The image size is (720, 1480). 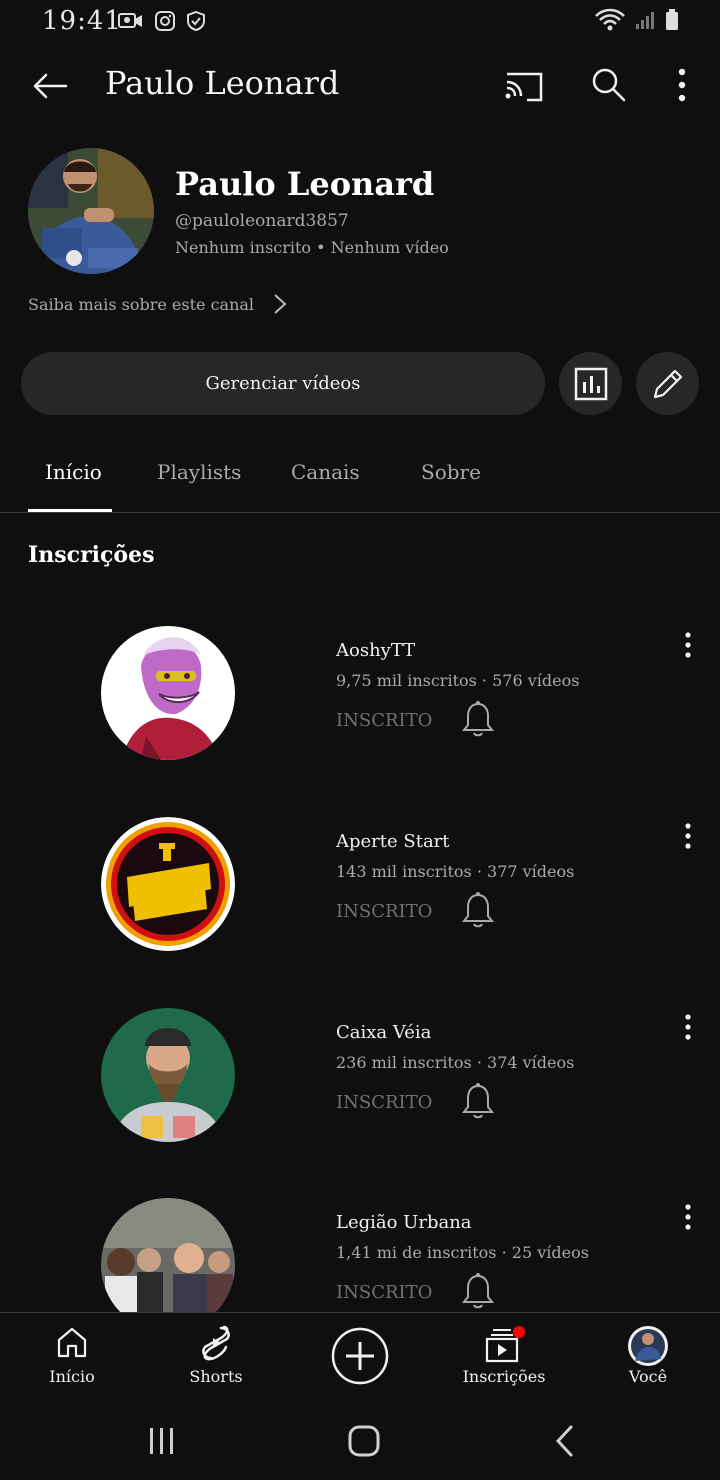 What do you see at coordinates (375, 650) in the screenshot?
I see `subscription-name: AoshyTT` at bounding box center [375, 650].